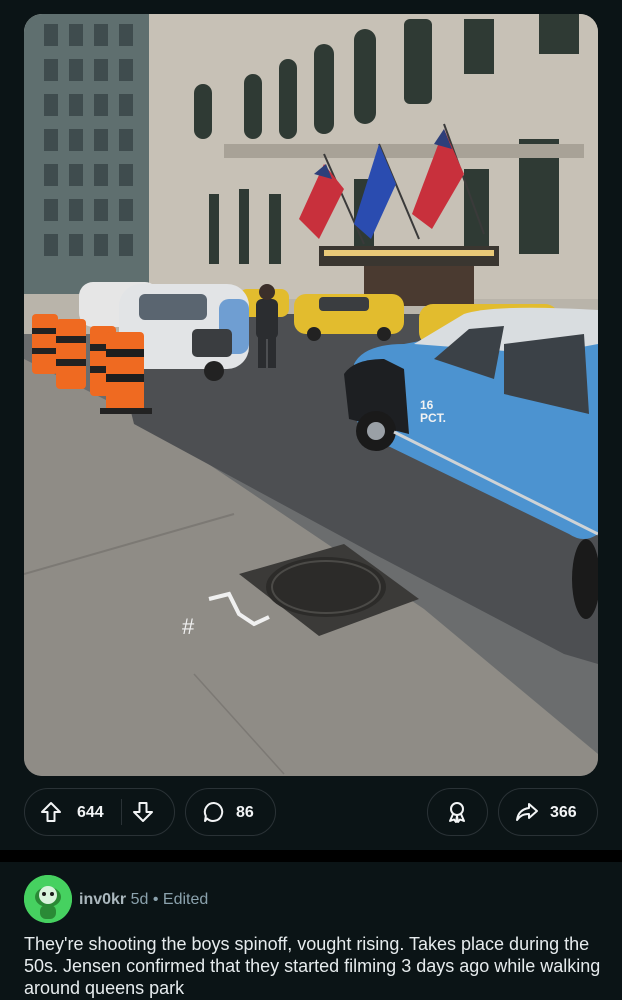 The image size is (622, 1000). I want to click on share-button: 366, so click(548, 812).